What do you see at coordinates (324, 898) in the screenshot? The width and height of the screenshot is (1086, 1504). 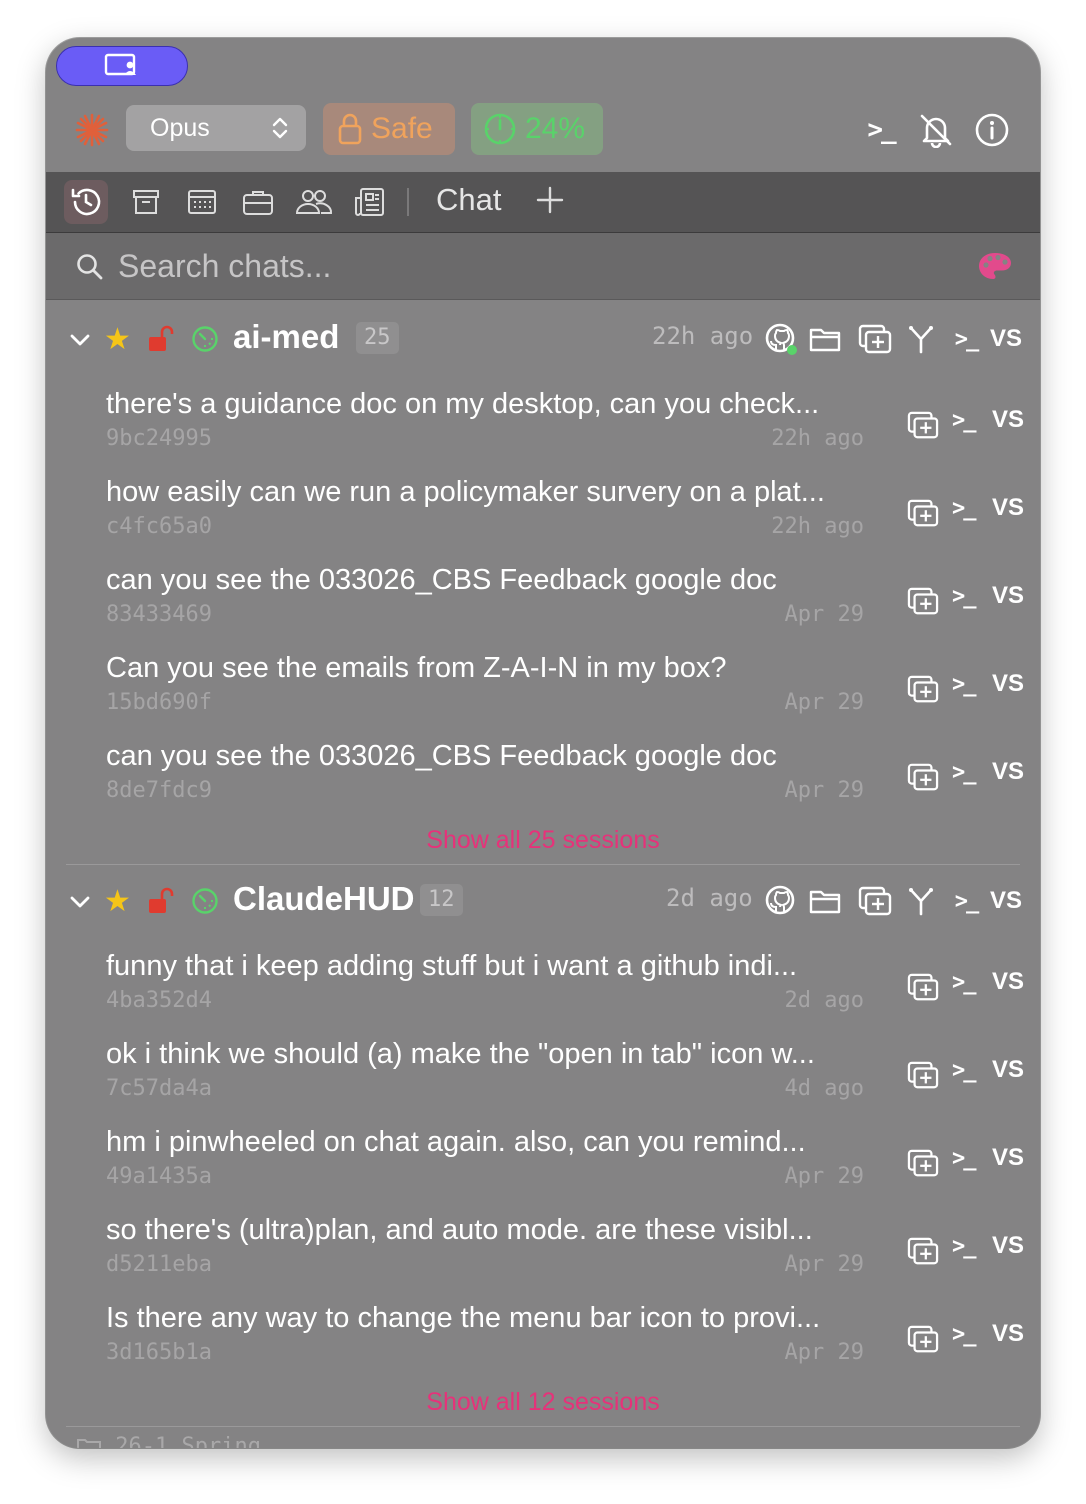 I see `project-name: ClaudeHUD` at bounding box center [324, 898].